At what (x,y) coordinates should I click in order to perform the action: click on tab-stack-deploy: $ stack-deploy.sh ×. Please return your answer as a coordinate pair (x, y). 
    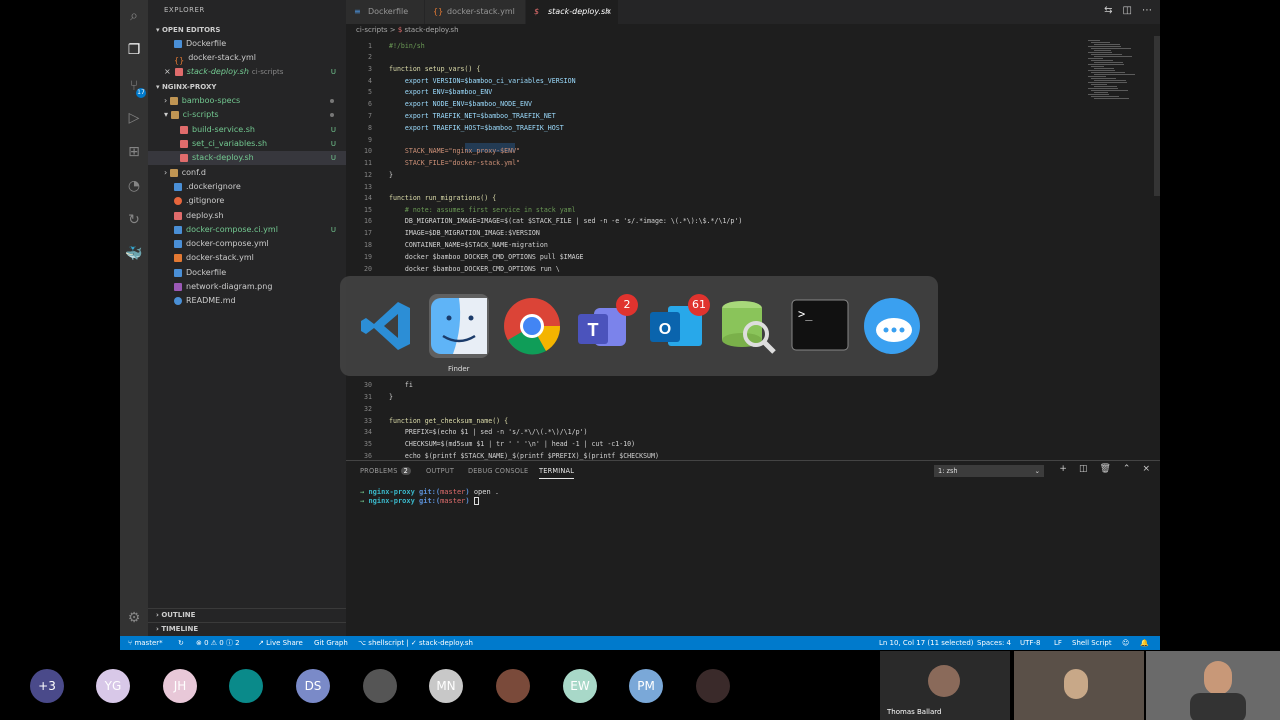
    Looking at the image, I should click on (572, 12).